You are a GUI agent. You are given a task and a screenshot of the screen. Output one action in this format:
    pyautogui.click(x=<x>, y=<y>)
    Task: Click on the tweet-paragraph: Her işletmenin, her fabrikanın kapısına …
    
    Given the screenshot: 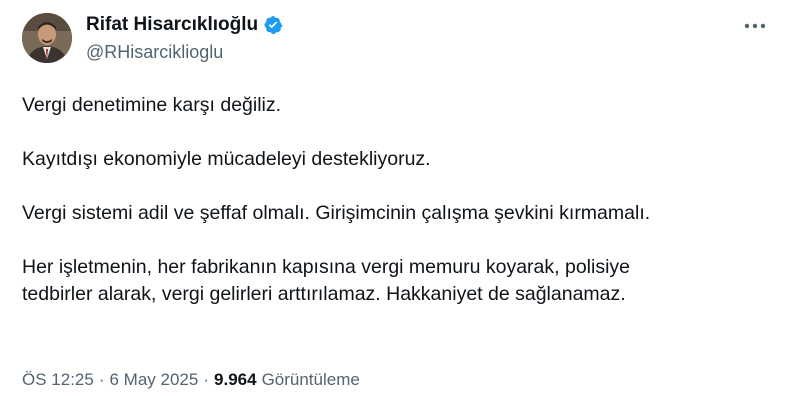 What is the action you would take?
    pyautogui.click(x=326, y=280)
    